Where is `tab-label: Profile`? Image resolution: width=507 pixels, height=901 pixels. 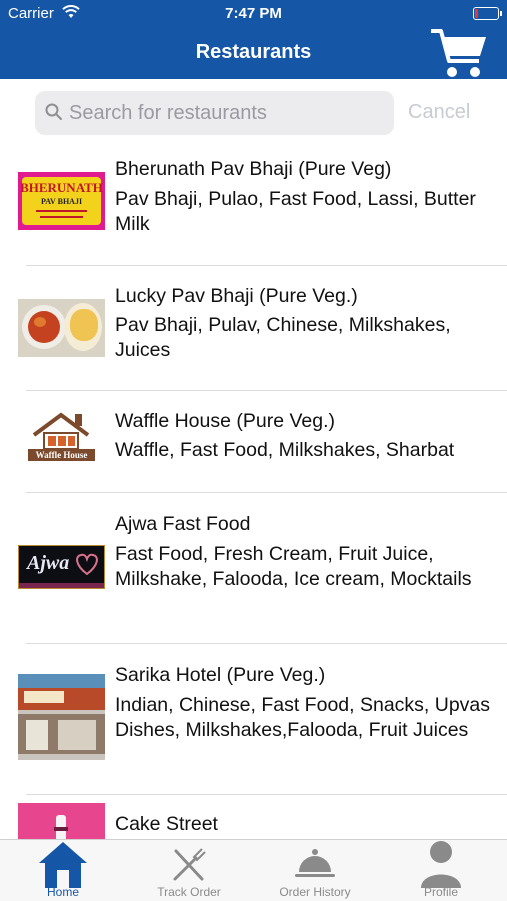
tab-label: Profile is located at coordinates (440, 892).